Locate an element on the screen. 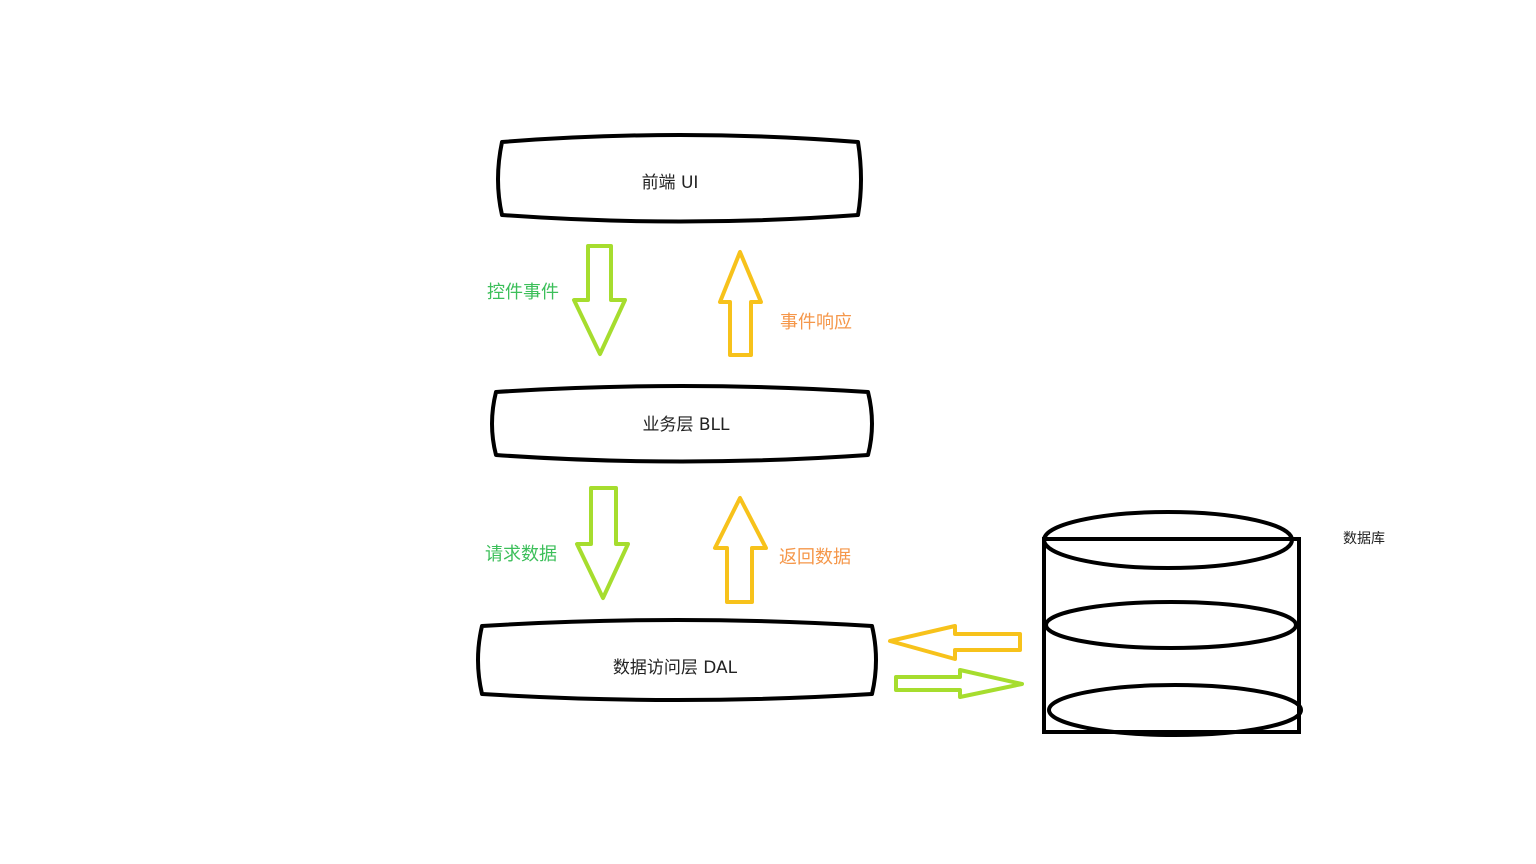 The height and width of the screenshot is (864, 1536). database-cylinder is located at coordinates (1172, 623).